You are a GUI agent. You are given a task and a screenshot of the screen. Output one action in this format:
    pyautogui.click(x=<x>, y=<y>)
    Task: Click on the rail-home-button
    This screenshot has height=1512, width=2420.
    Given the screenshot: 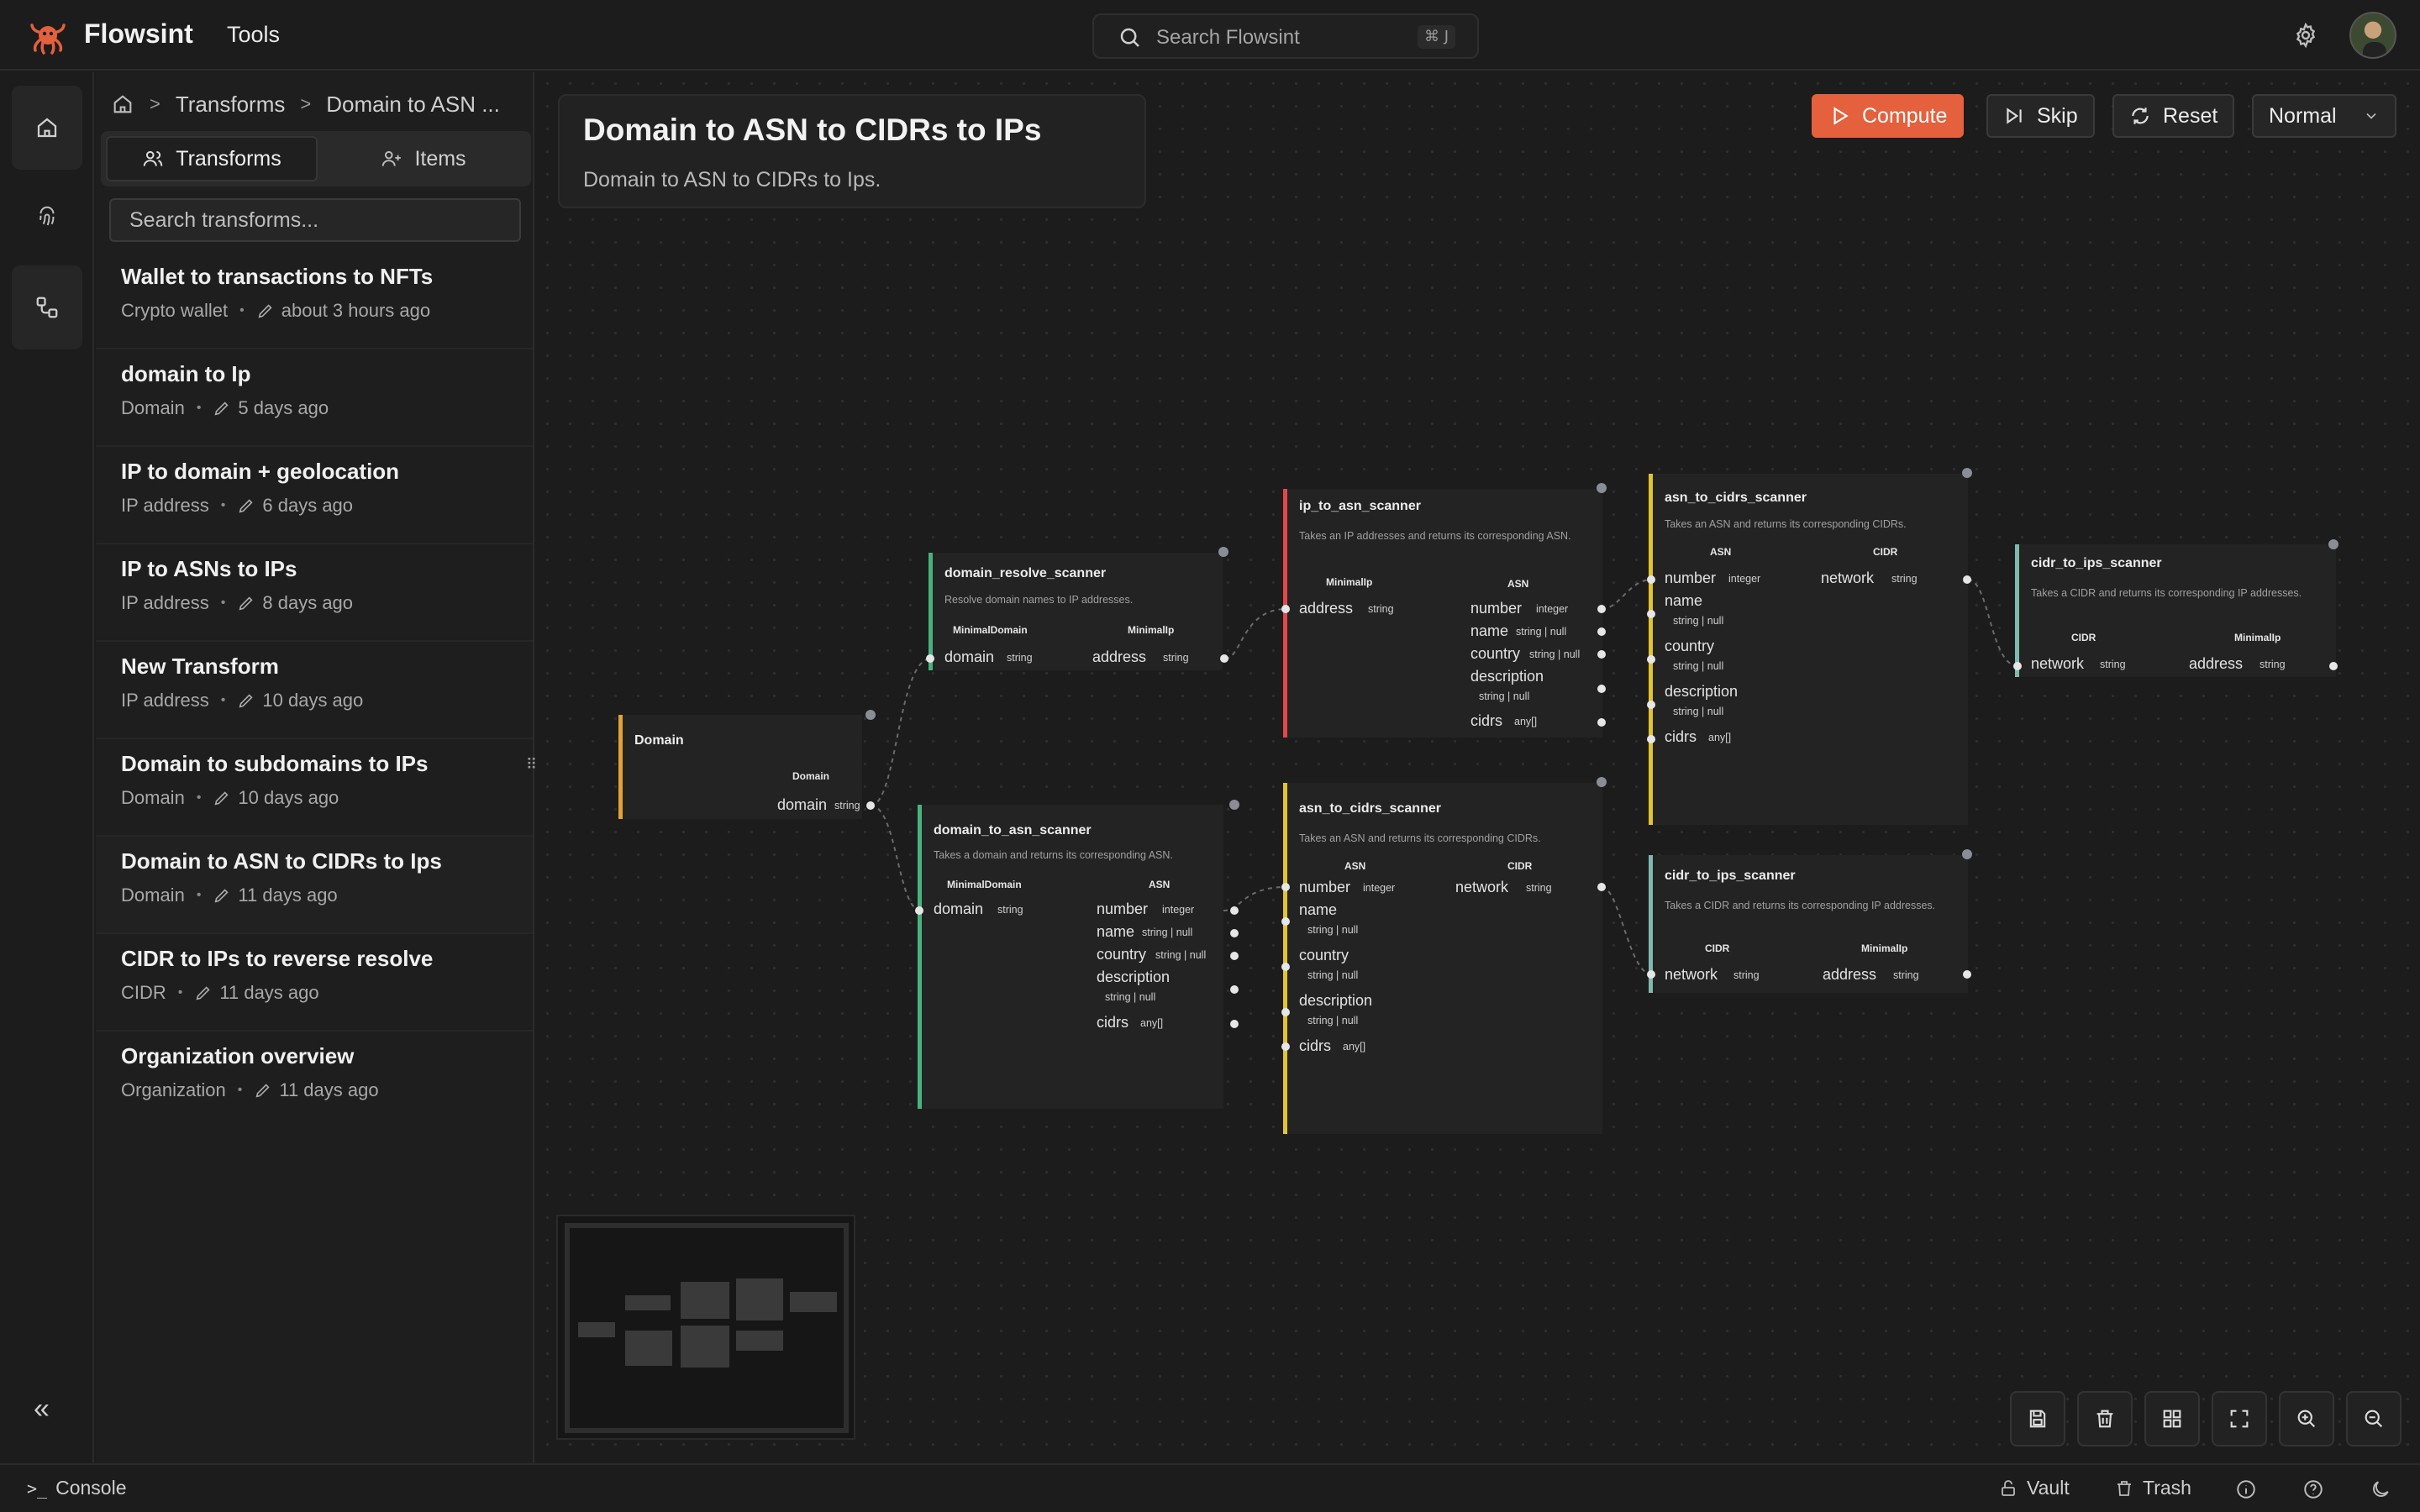 What is the action you would take?
    pyautogui.click(x=47, y=128)
    